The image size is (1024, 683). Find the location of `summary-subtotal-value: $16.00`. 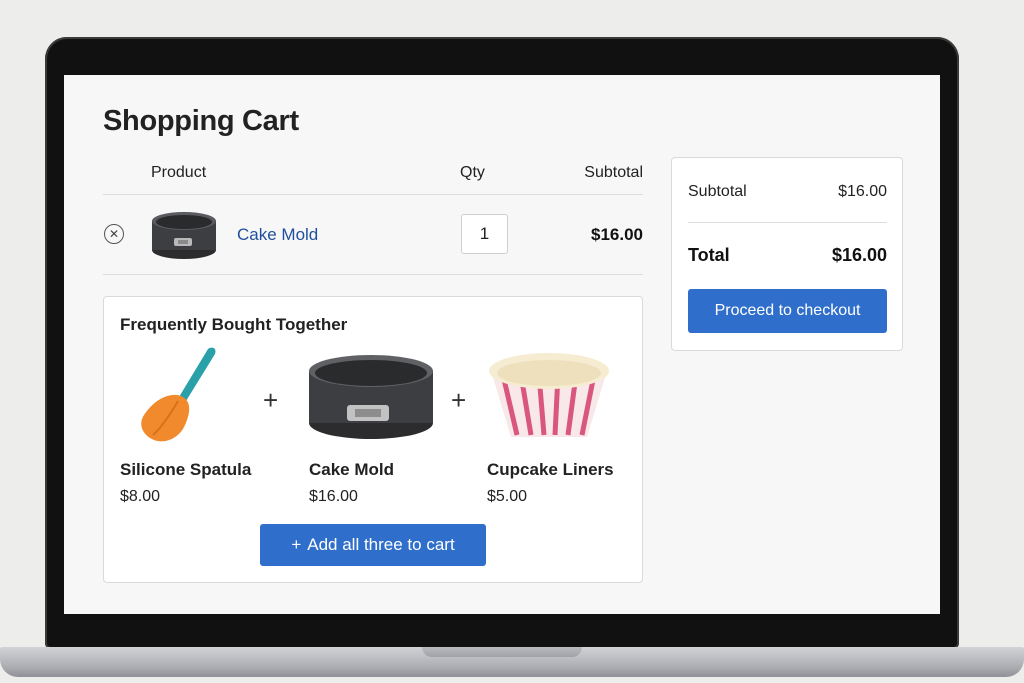

summary-subtotal-value: $16.00 is located at coordinates (862, 191).